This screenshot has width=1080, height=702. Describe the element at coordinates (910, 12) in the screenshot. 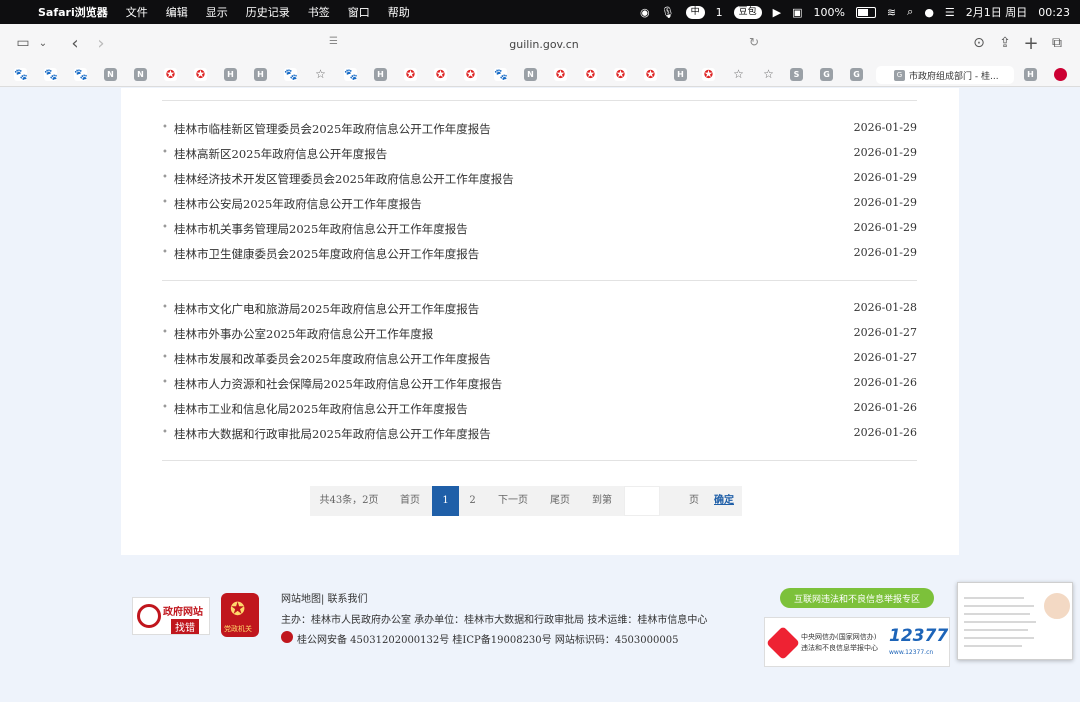

I see `search-icon: ⌕` at that location.